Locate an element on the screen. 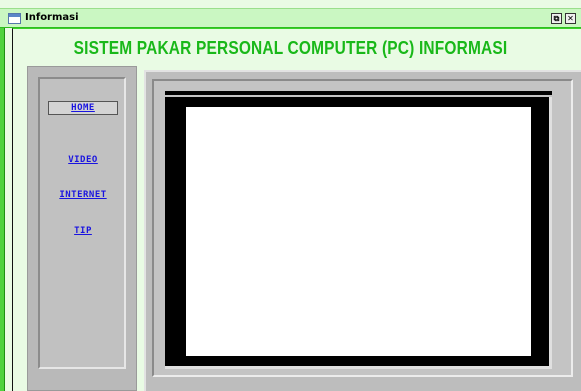  window-app-icon is located at coordinates (14, 18).